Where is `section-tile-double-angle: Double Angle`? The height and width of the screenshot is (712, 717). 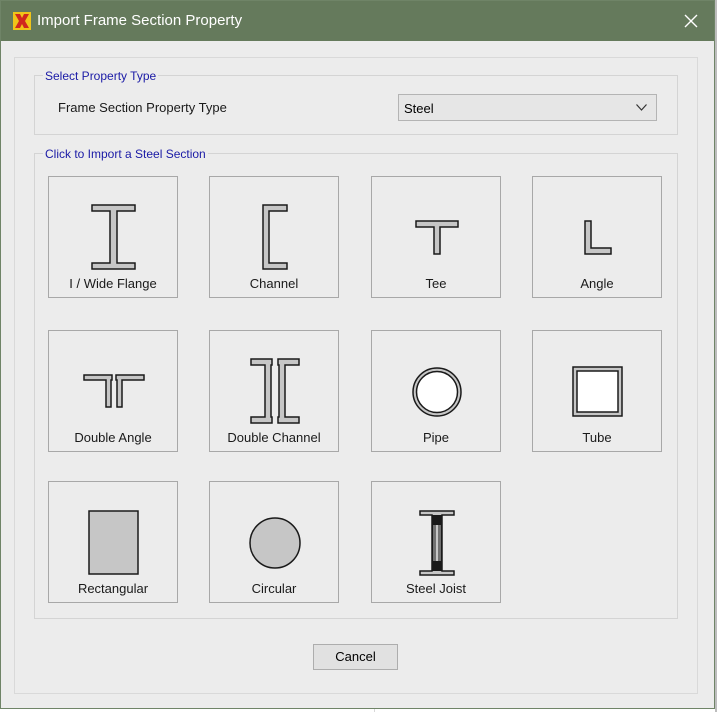 section-tile-double-angle: Double Angle is located at coordinates (113, 391).